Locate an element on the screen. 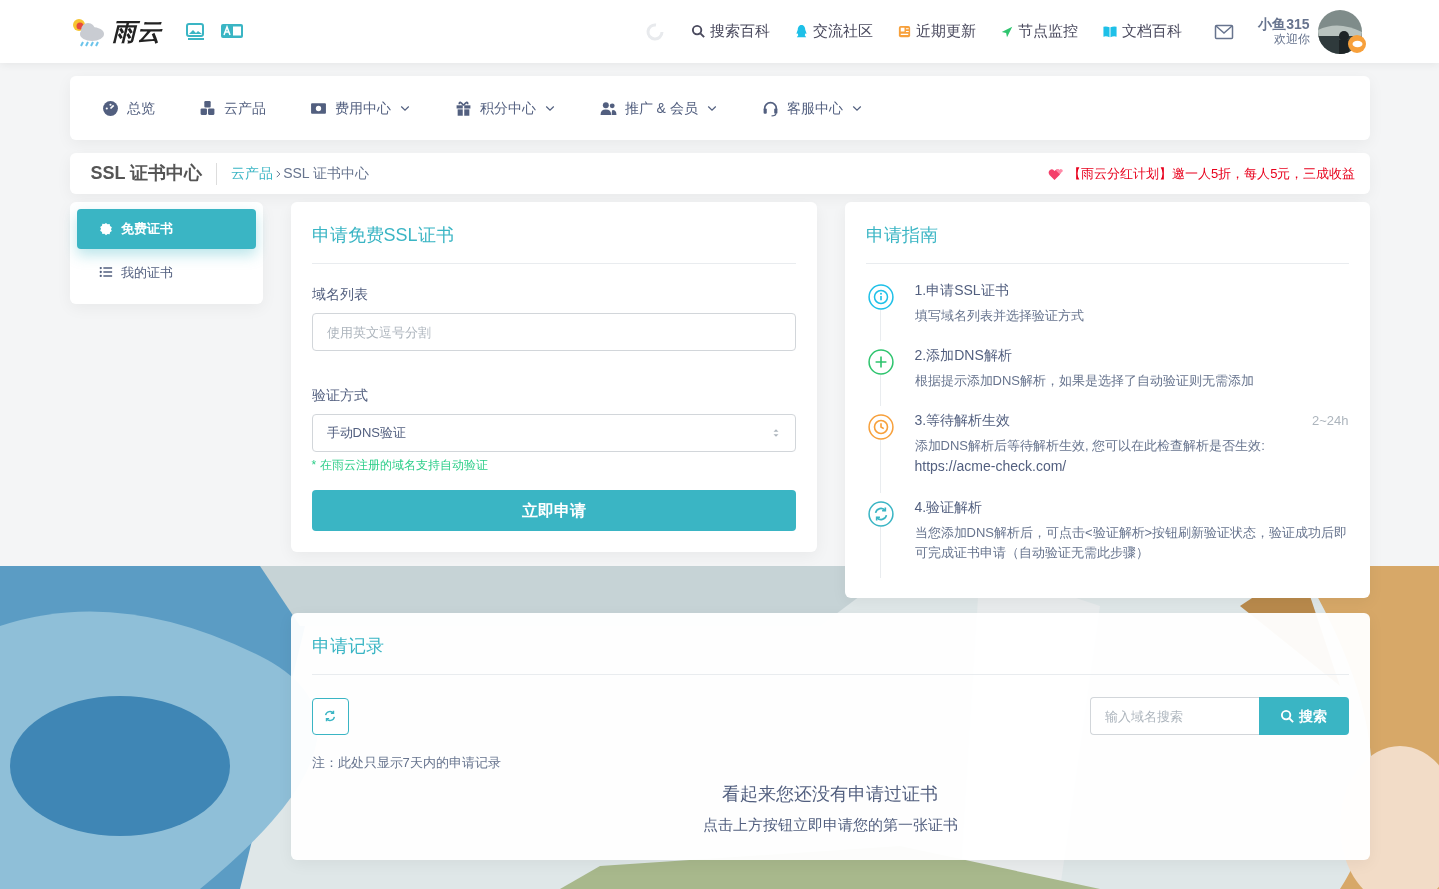 The height and width of the screenshot is (889, 1439). image-icon is located at coordinates (195, 31).